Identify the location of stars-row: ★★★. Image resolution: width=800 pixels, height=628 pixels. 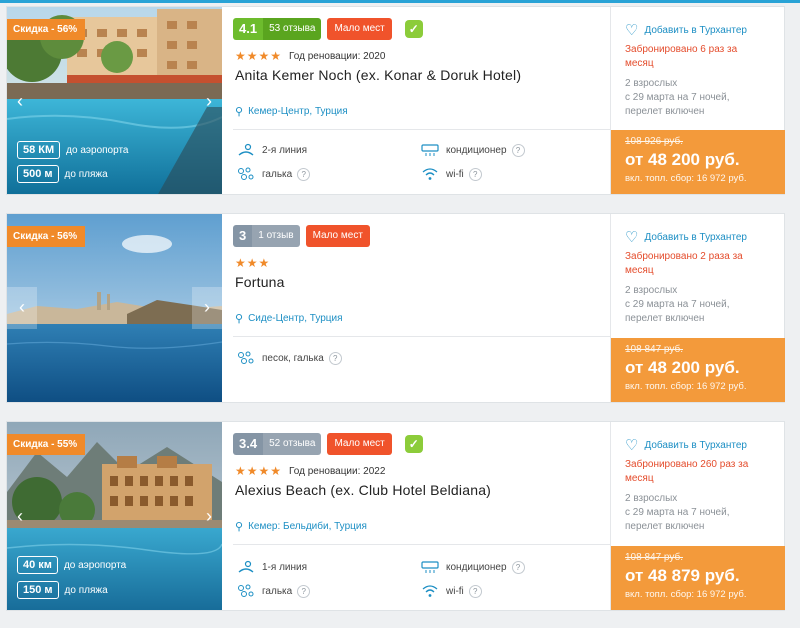
(253, 263).